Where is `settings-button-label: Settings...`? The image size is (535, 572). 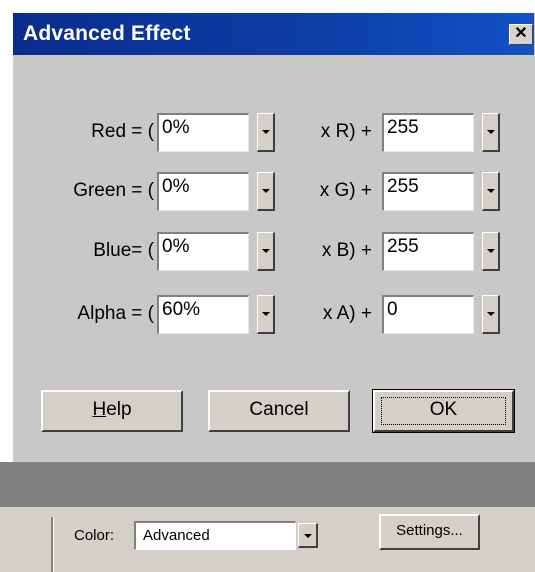 settings-button-label: Settings... is located at coordinates (429, 530).